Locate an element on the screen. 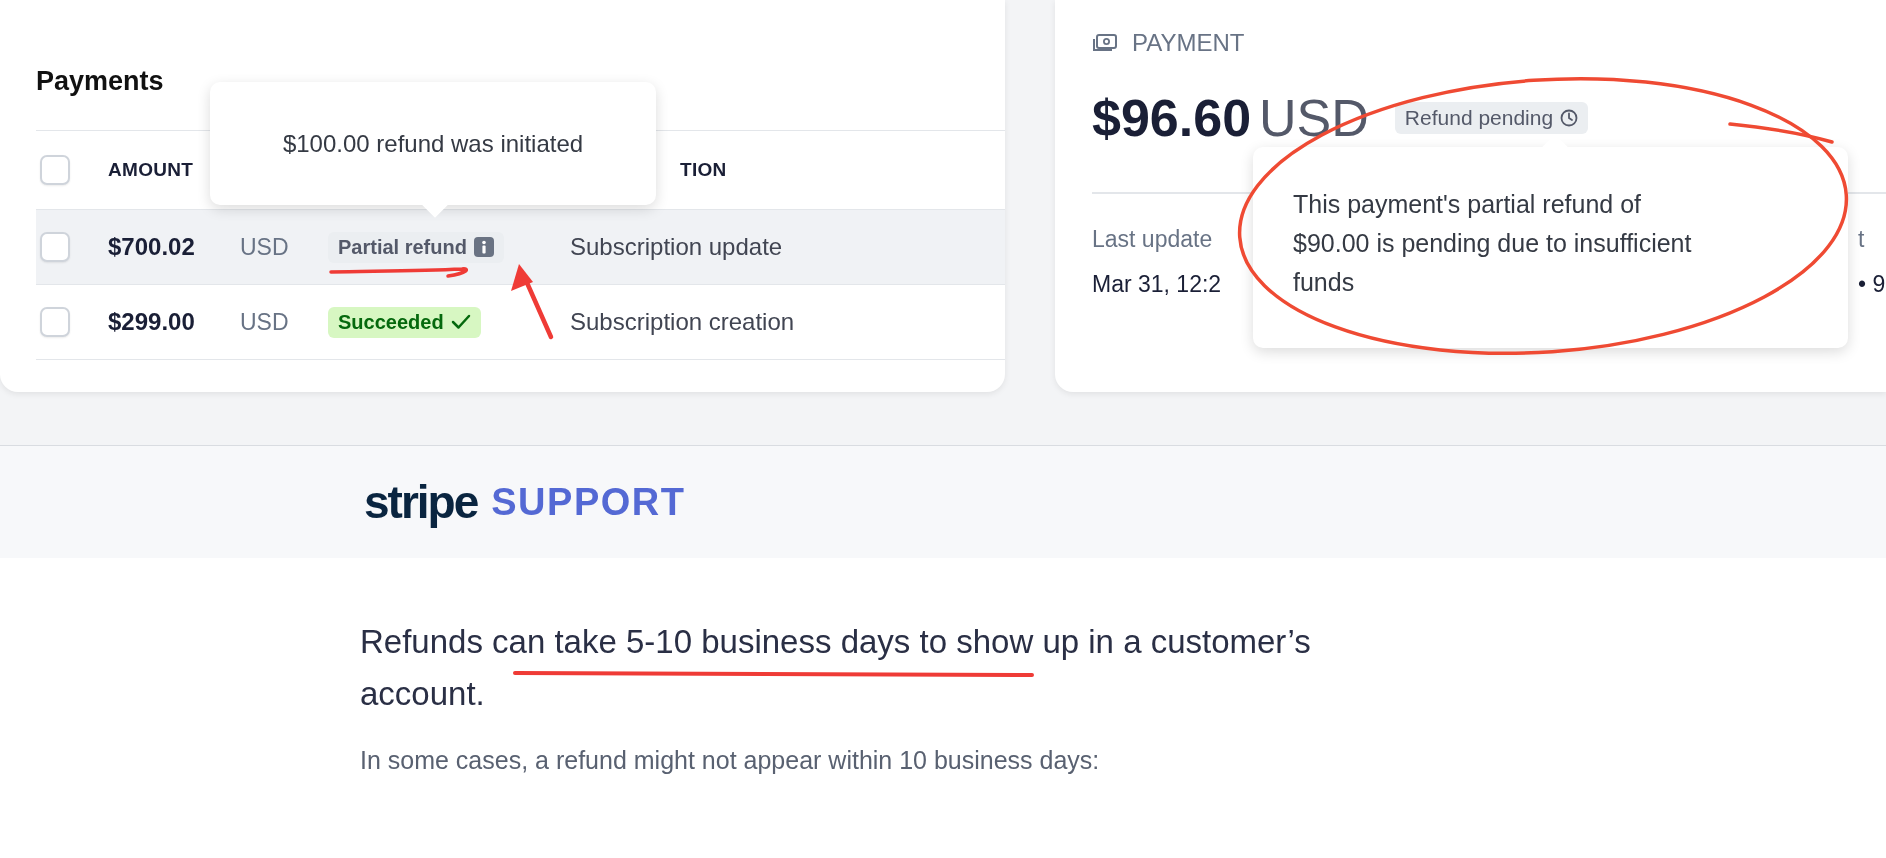  amount-cell-text: $299.00 is located at coordinates (152, 322).